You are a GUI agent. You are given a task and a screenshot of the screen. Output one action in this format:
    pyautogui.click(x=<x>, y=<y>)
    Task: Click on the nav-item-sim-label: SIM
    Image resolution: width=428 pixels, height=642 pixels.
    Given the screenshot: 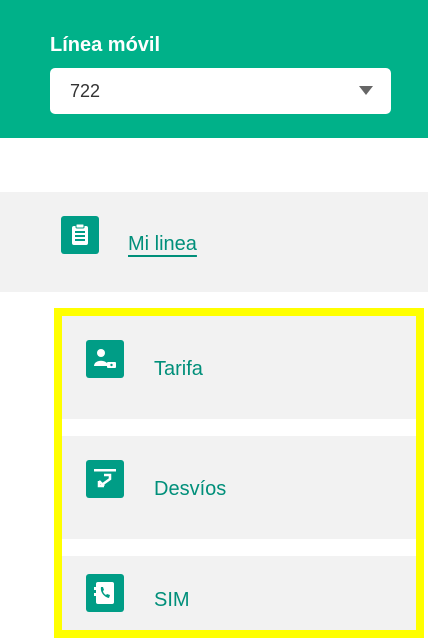 What is the action you would take?
    pyautogui.click(x=172, y=600)
    